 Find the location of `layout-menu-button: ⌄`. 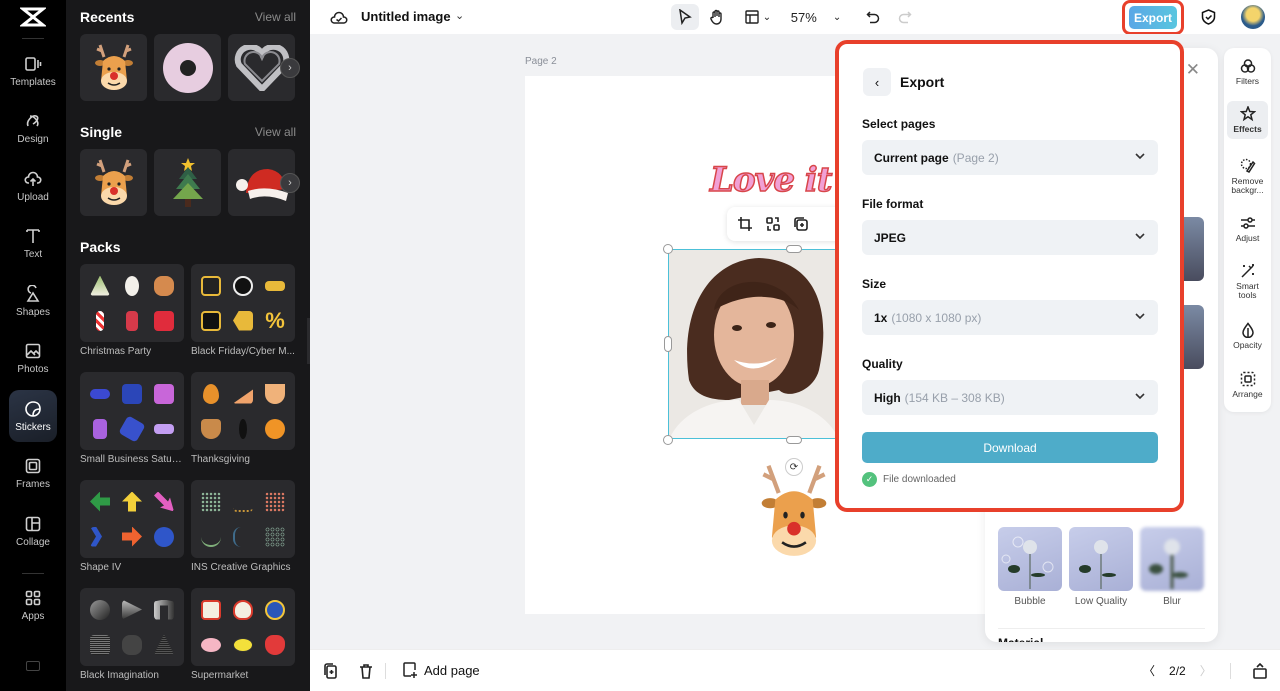

layout-menu-button: ⌄ is located at coordinates (758, 17).